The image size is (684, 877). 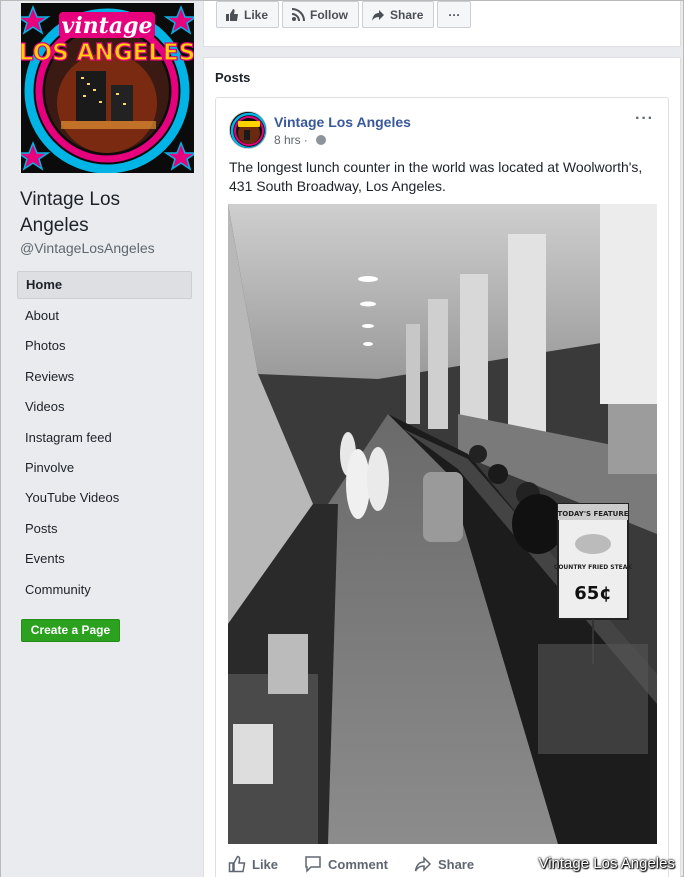 What do you see at coordinates (329, 14) in the screenshot?
I see `follow-page-label: Follow` at bounding box center [329, 14].